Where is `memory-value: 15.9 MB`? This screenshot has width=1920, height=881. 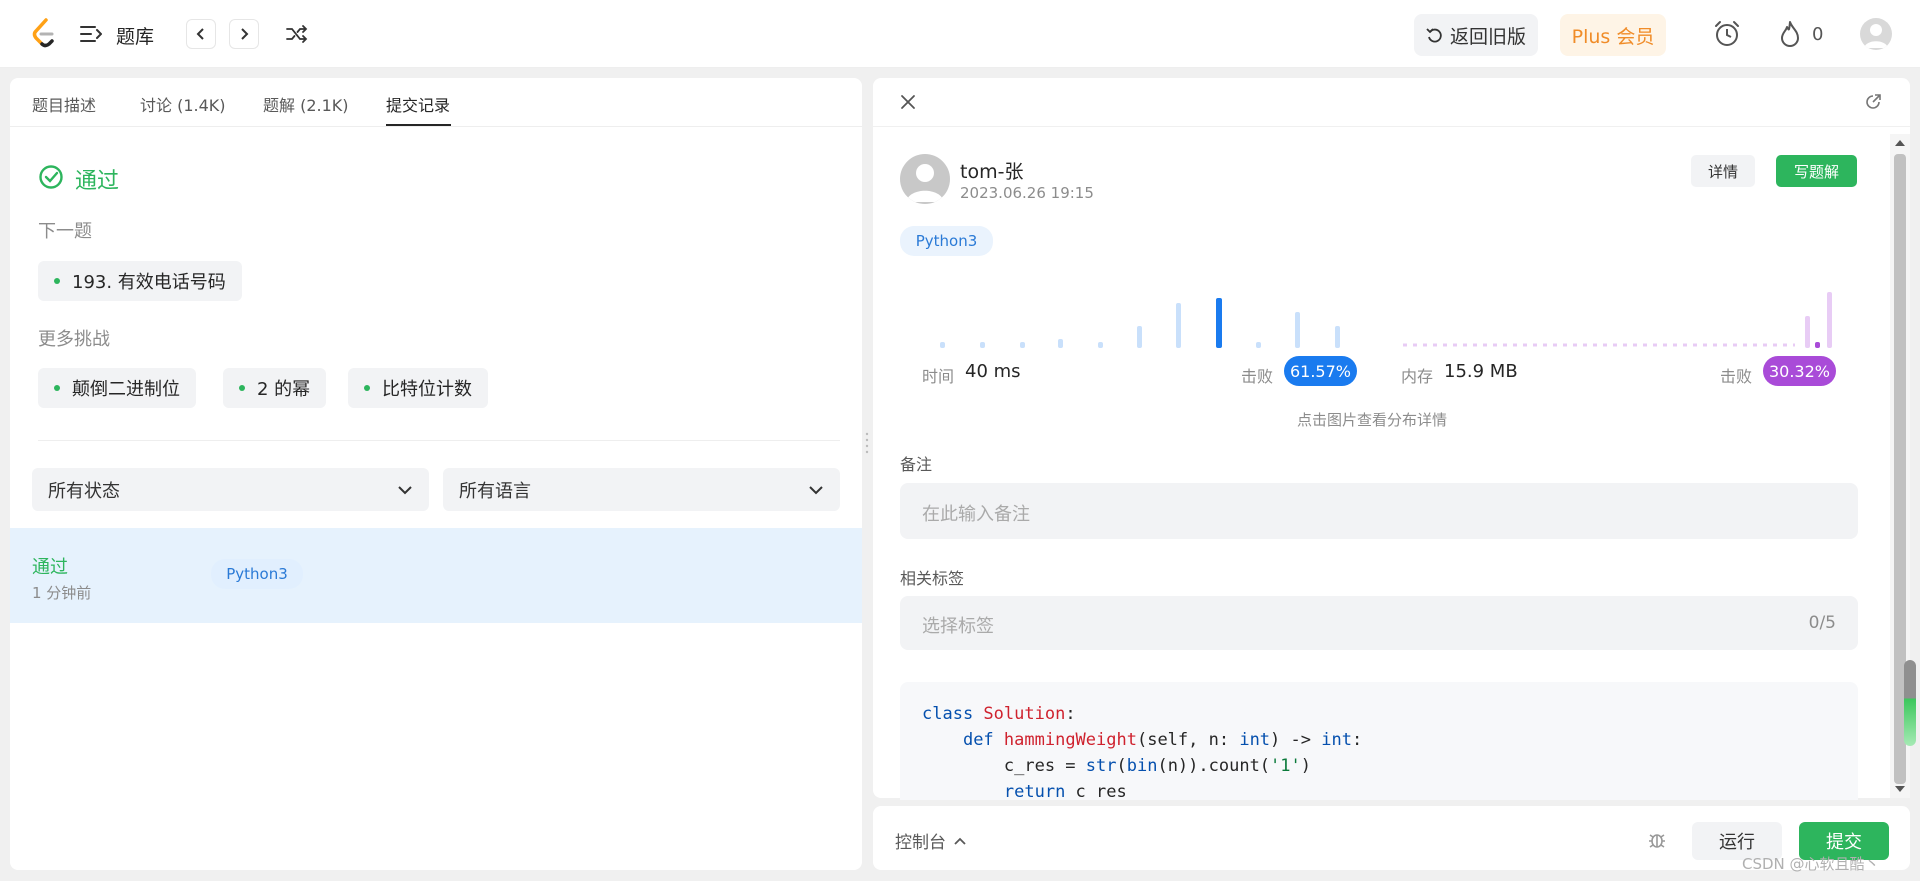 memory-value: 15.9 MB is located at coordinates (1481, 371).